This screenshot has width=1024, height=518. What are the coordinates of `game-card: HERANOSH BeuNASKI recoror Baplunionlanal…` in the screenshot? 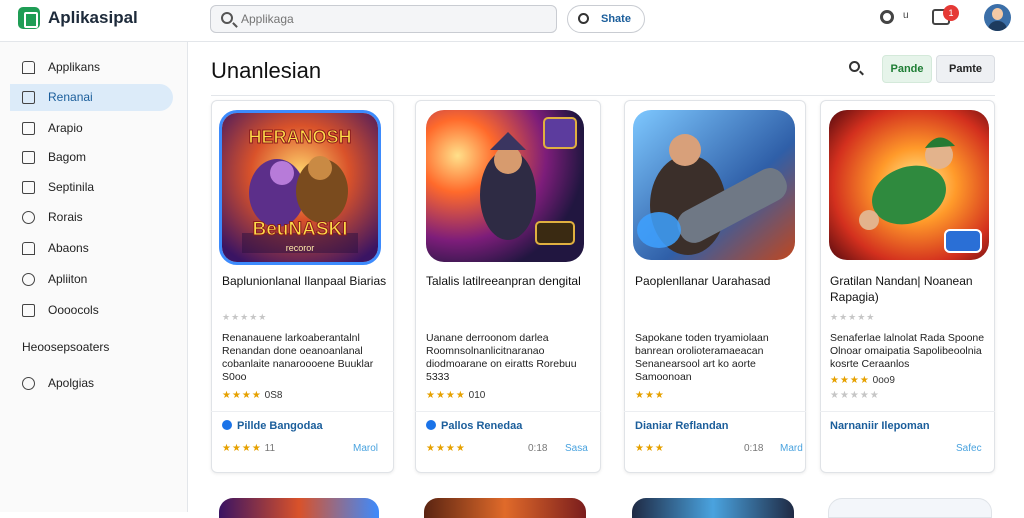 It's located at (302, 286).